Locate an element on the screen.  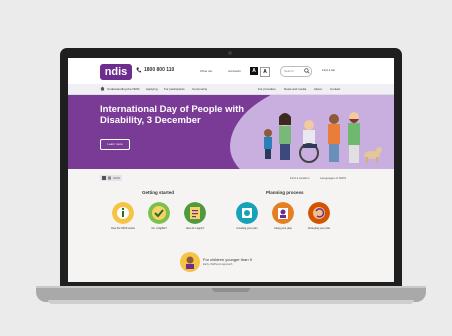
header-link-languages: Other lan is located at coordinates (206, 71).